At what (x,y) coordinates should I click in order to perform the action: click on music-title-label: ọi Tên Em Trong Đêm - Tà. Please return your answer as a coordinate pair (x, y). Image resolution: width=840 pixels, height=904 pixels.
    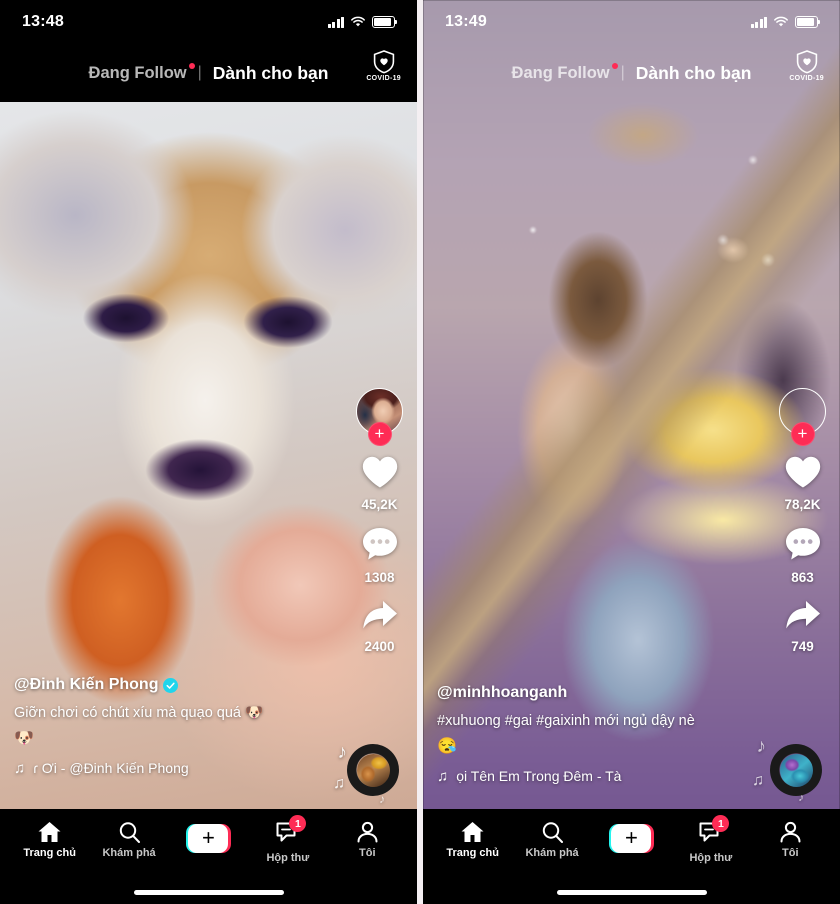
    Looking at the image, I should click on (539, 776).